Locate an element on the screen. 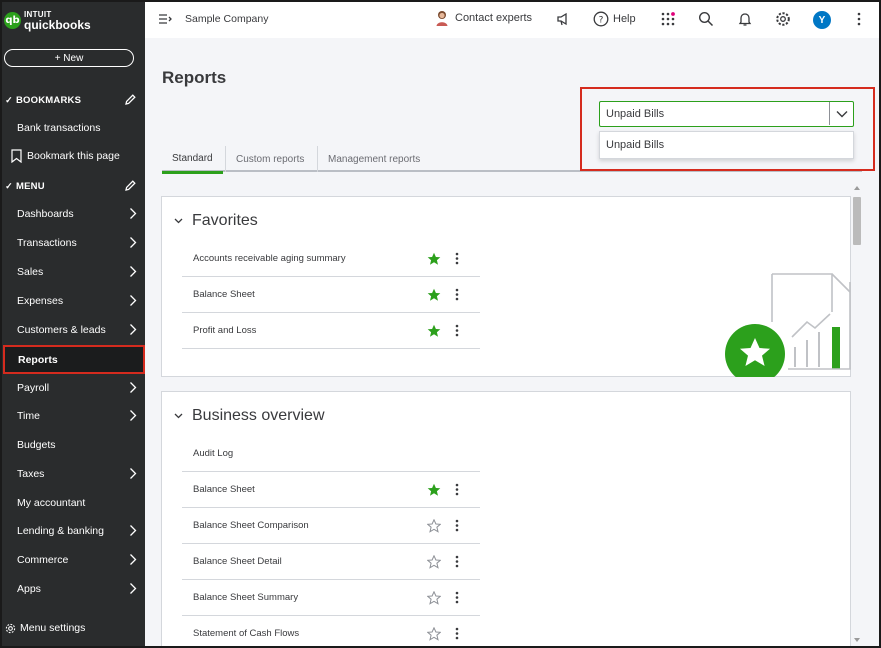 Image resolution: width=881 pixels, height=648 pixels. contact-experts-button: Contact experts is located at coordinates (483, 18).